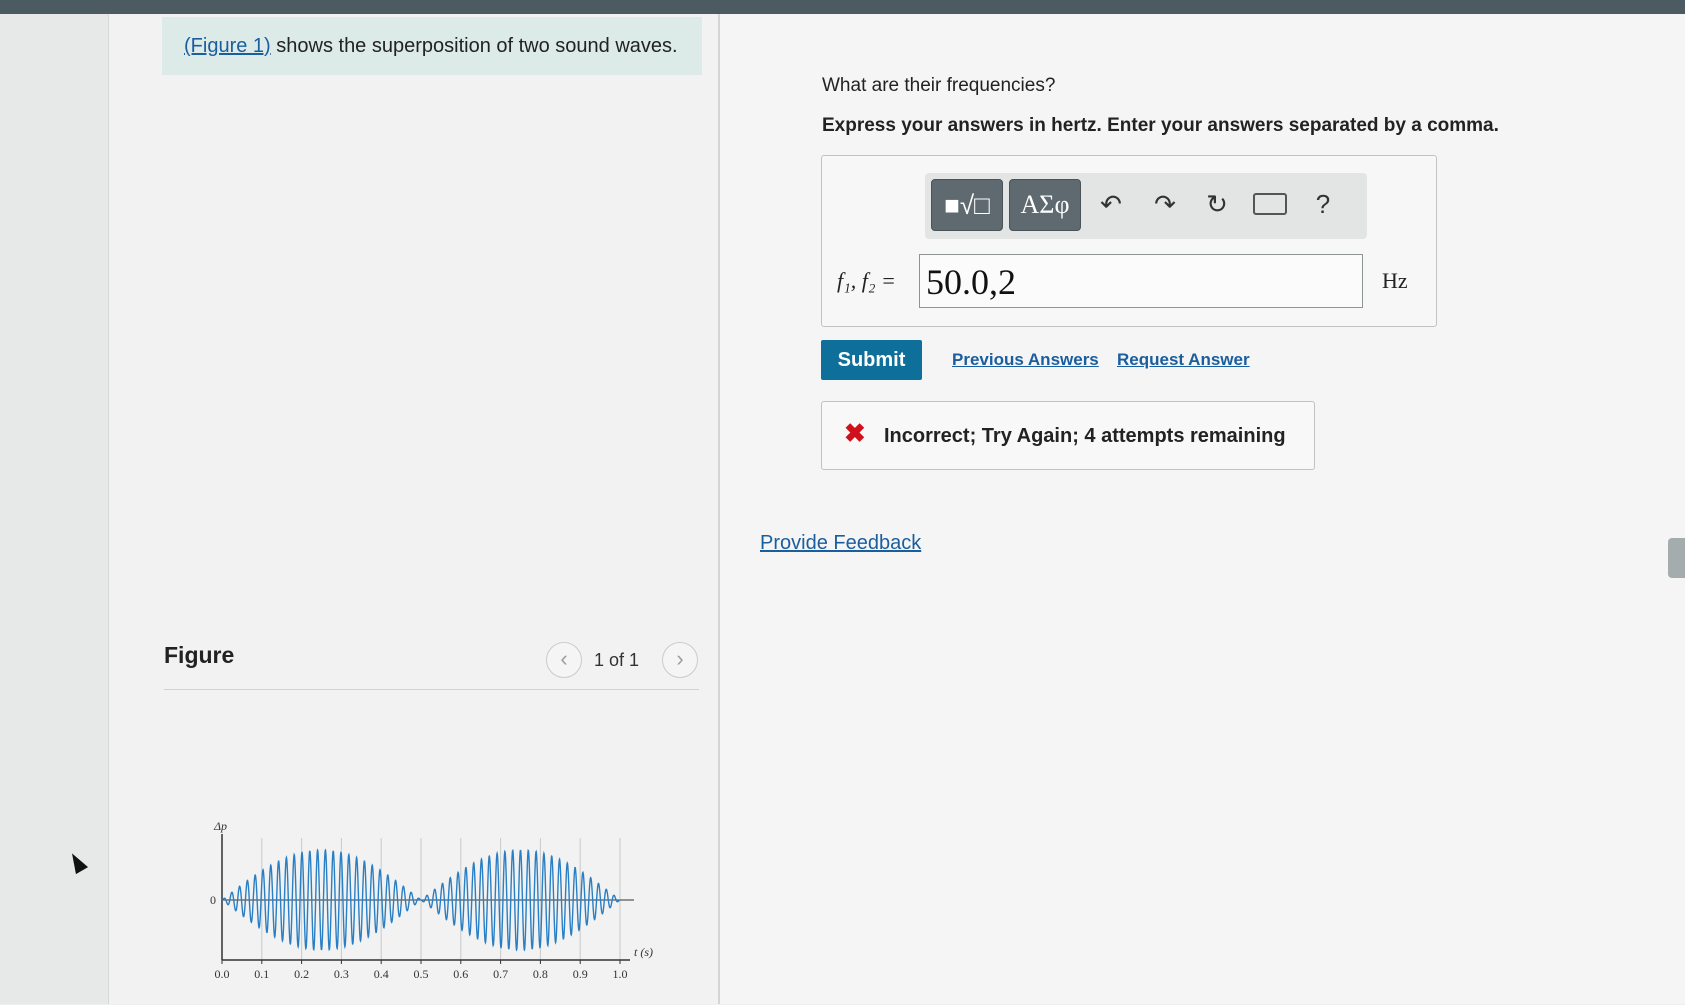 The width and height of the screenshot is (1685, 1005). I want to click on answer-variable-label: f₁, f₂ =, so click(866, 280).